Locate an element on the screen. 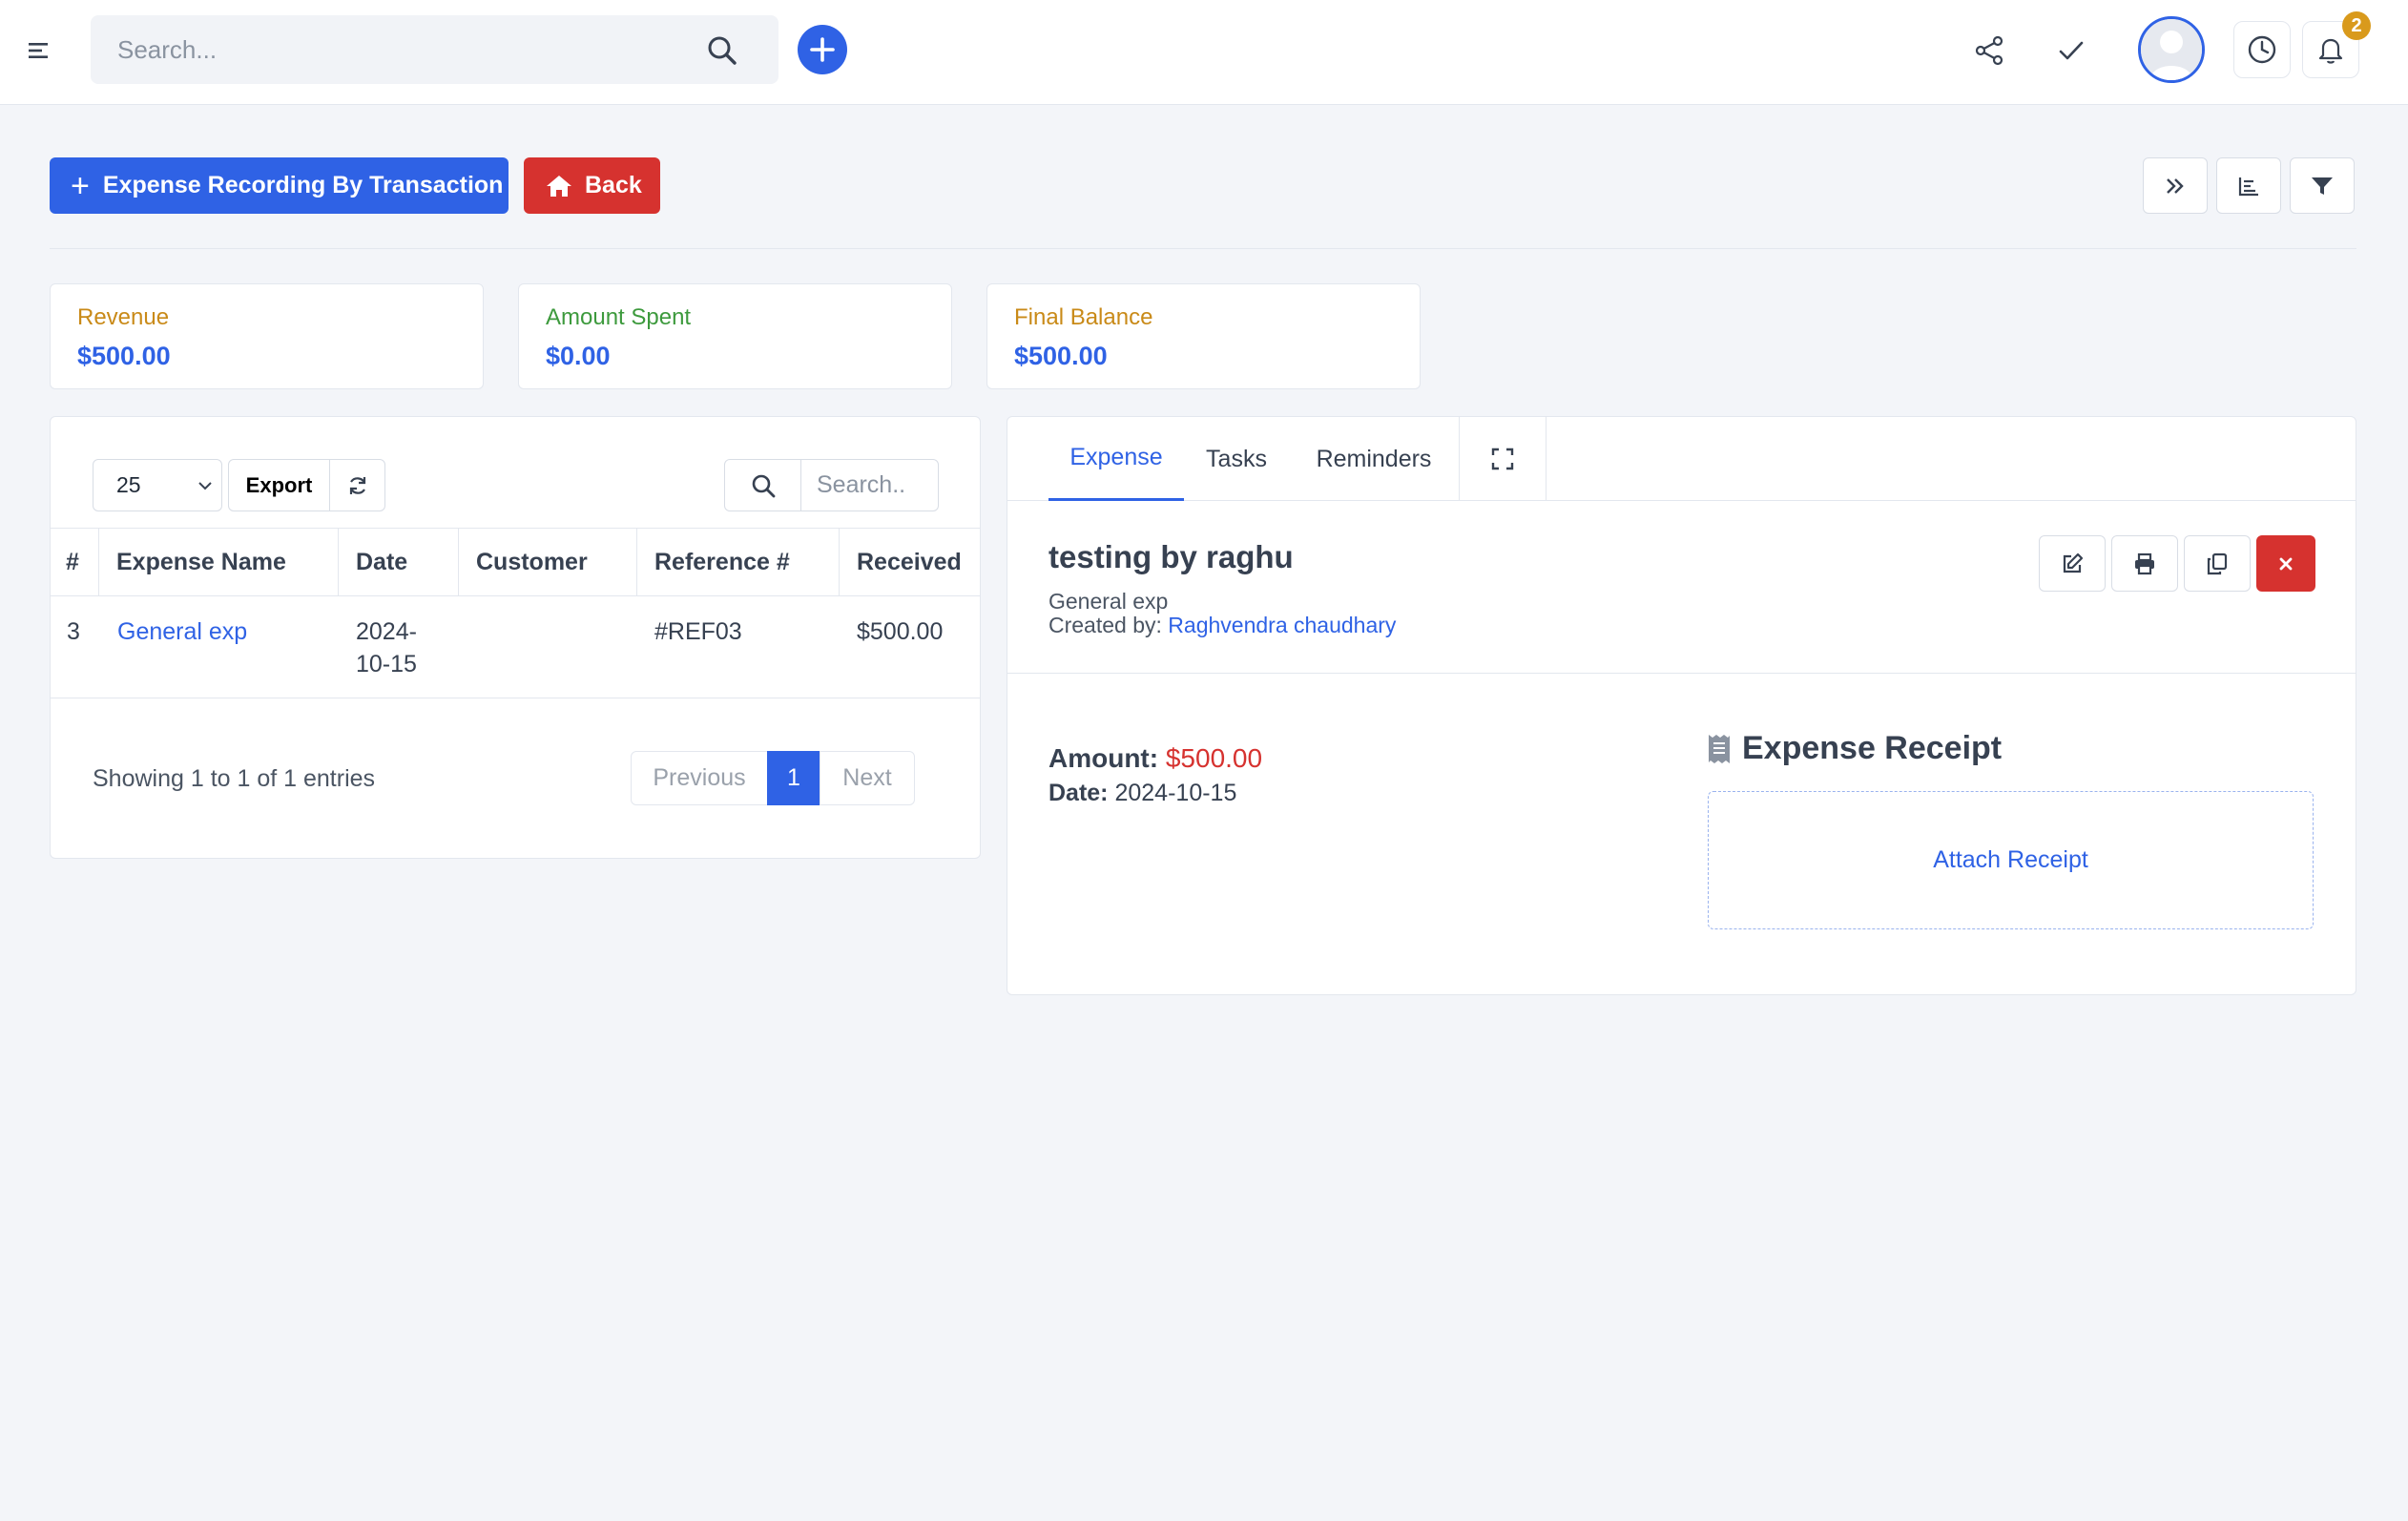  stat-label: Final Balance is located at coordinates (1083, 317).